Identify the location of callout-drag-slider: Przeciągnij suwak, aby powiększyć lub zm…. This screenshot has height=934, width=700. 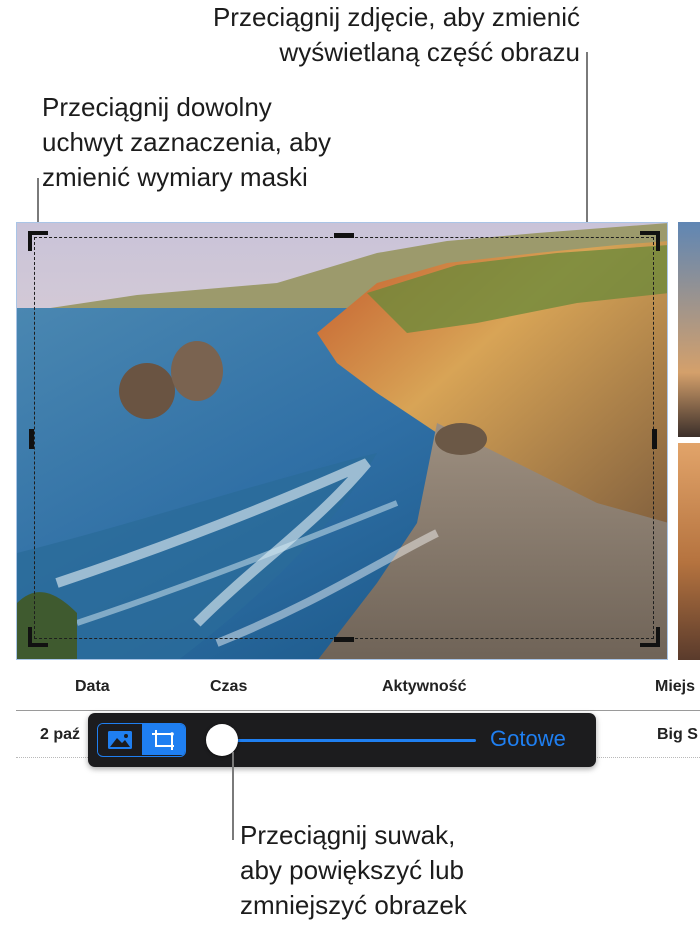
(460, 870).